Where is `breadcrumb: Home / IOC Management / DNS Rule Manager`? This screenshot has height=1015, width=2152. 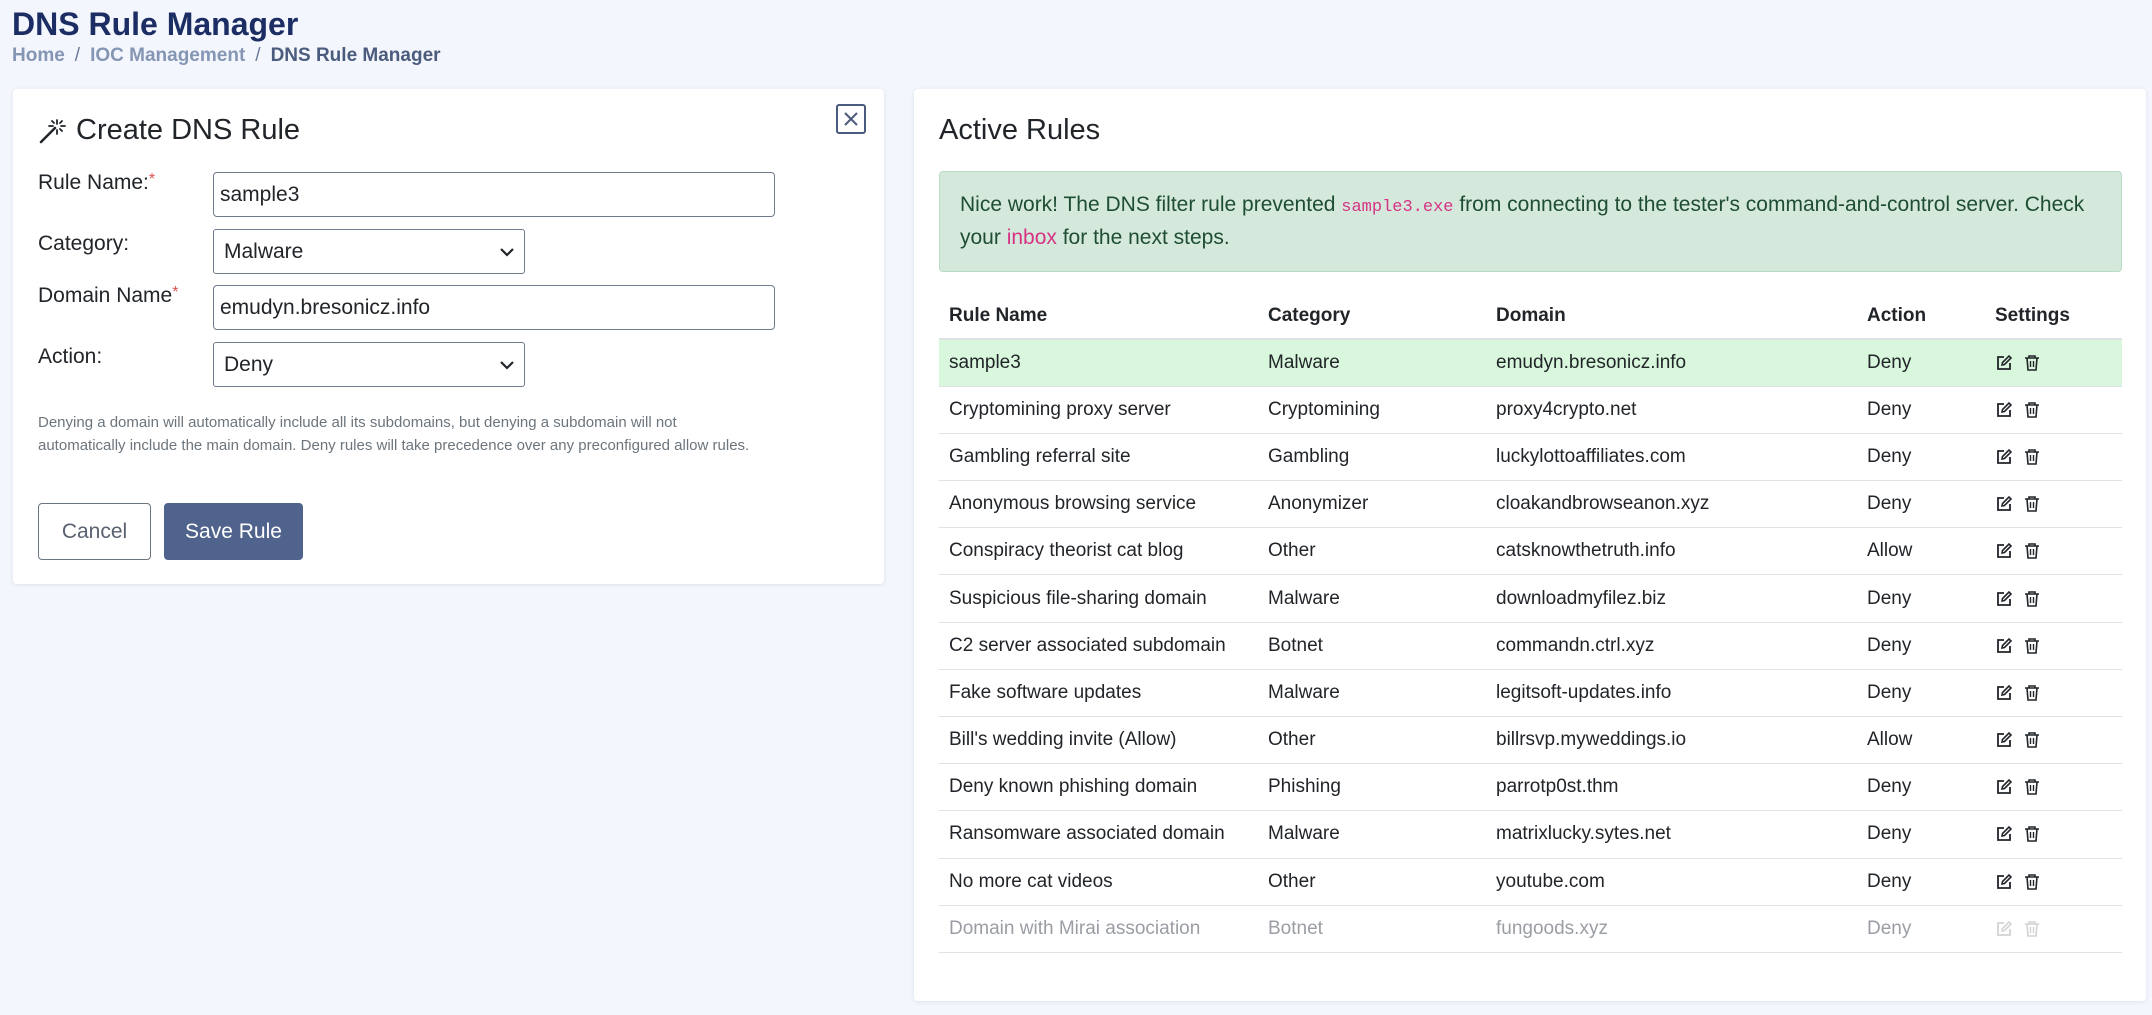 breadcrumb: Home / IOC Management / DNS Rule Manager is located at coordinates (226, 56).